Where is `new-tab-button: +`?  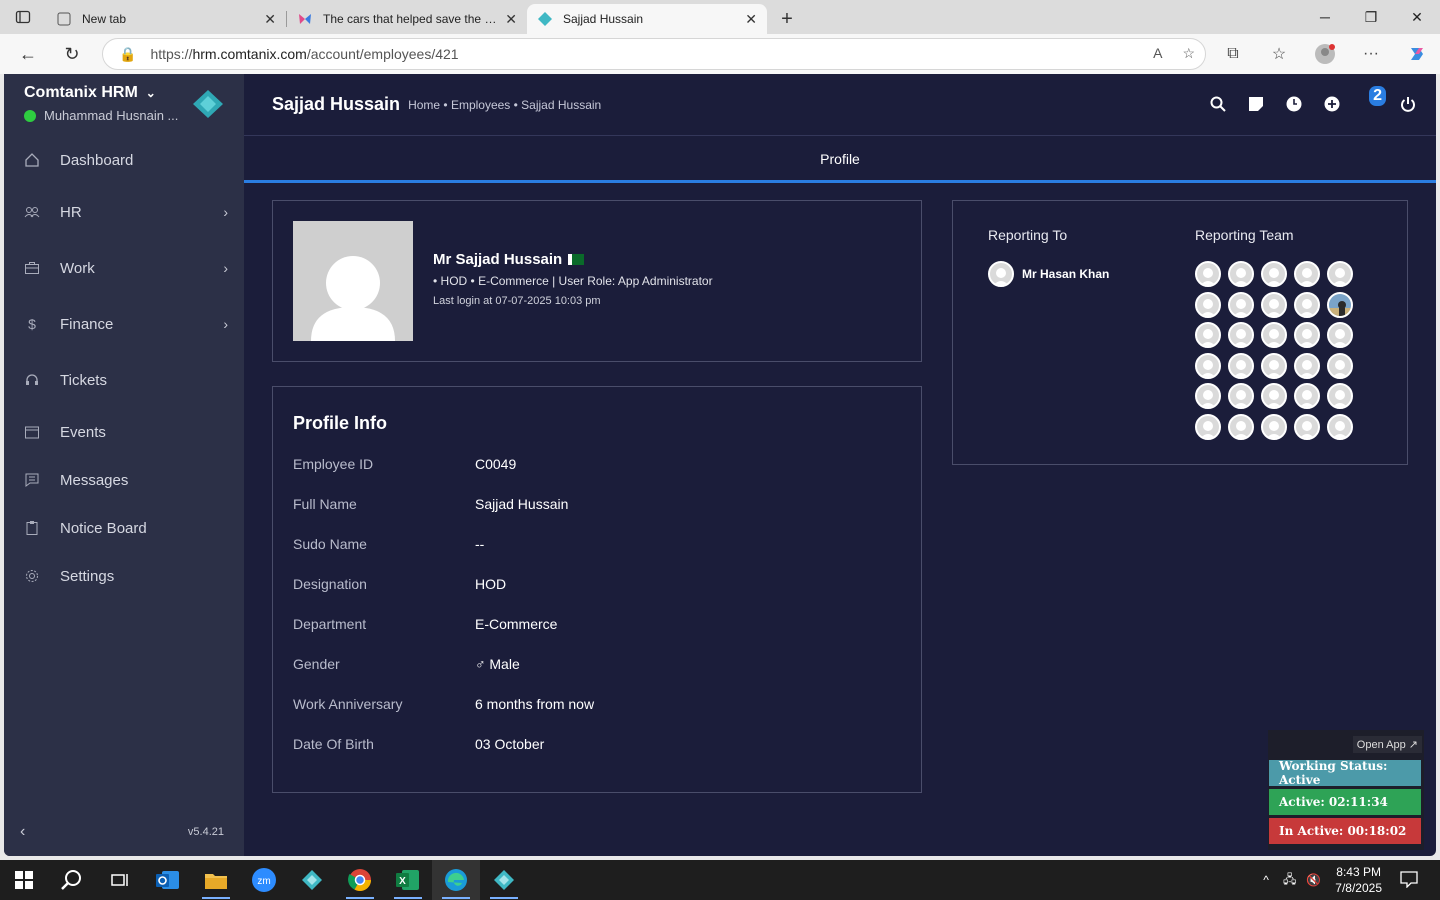 new-tab-button: + is located at coordinates (787, 19).